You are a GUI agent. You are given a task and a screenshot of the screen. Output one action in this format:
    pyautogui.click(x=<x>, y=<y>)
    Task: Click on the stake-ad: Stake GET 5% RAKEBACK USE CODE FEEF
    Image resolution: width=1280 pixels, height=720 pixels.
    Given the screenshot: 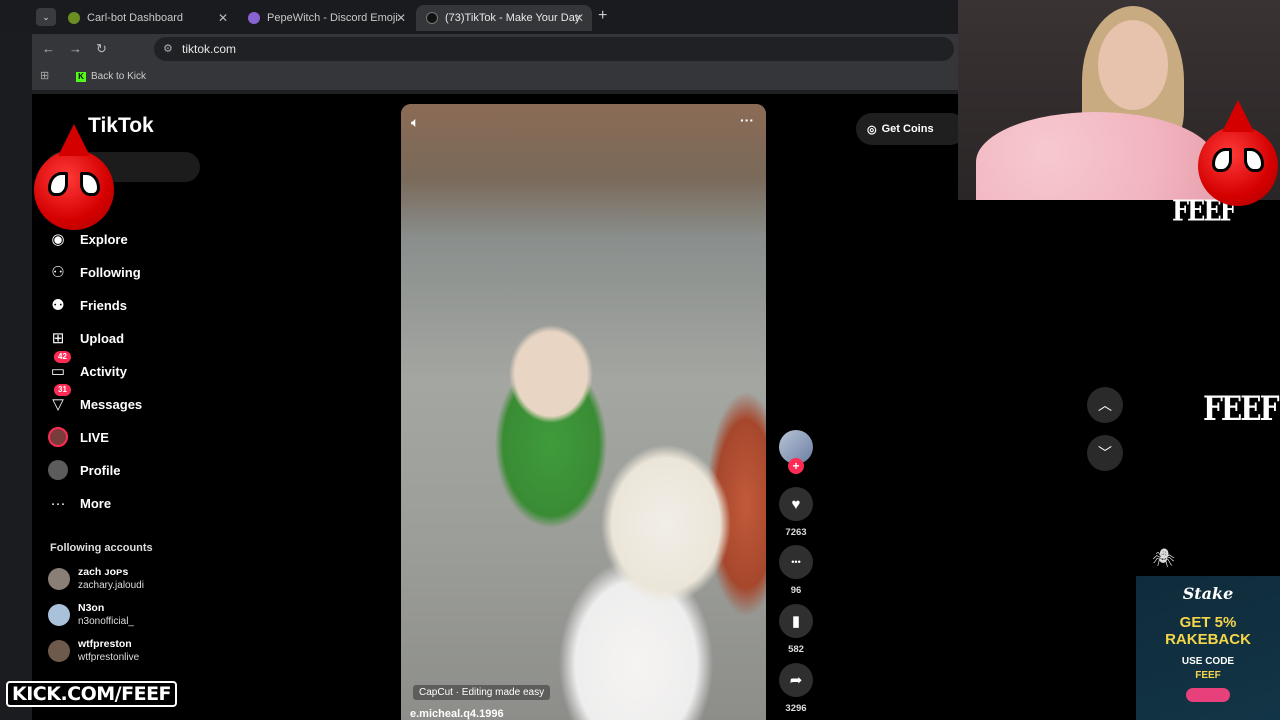 What is the action you would take?
    pyautogui.click(x=1208, y=648)
    